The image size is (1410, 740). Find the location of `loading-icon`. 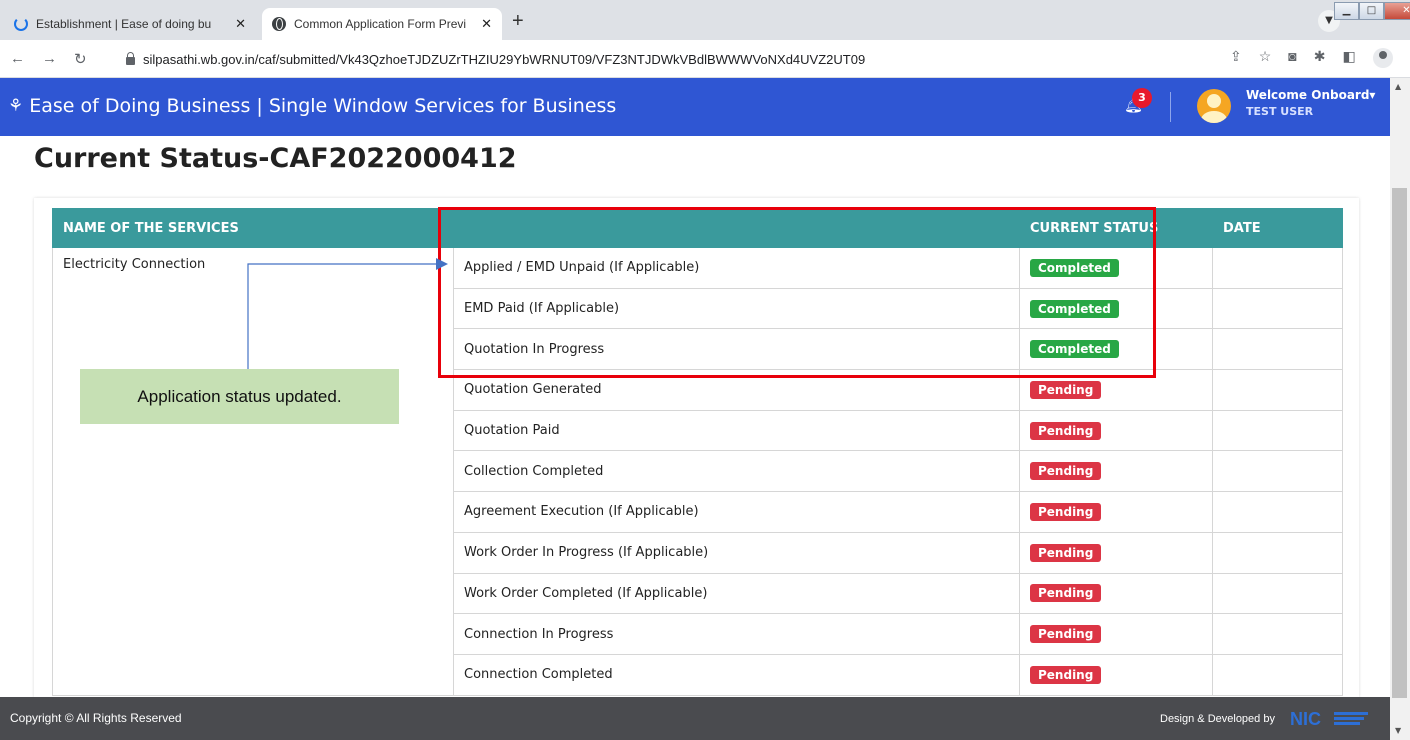

loading-icon is located at coordinates (21, 24).